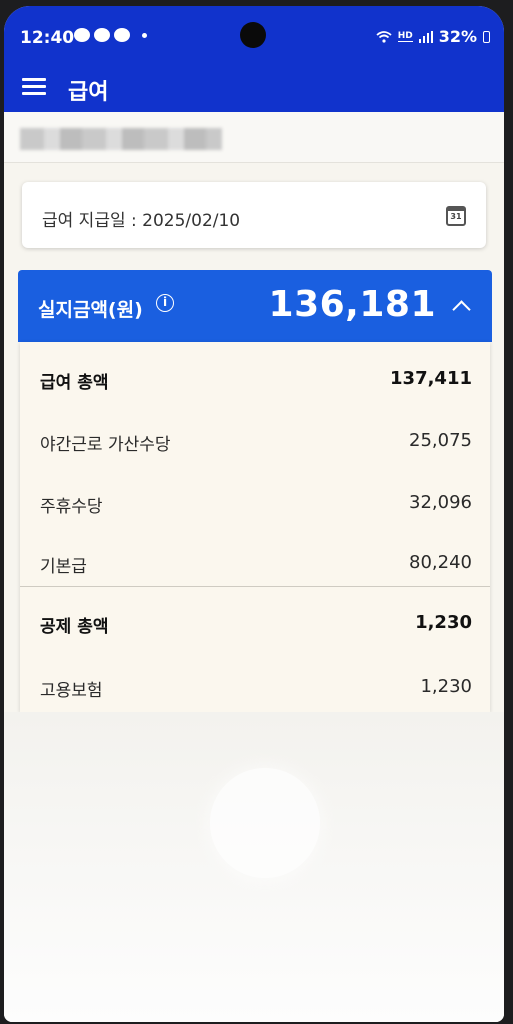 The width and height of the screenshot is (513, 1024). Describe the element at coordinates (71, 507) in the screenshot. I see `detail-label: 주휴수당` at that location.